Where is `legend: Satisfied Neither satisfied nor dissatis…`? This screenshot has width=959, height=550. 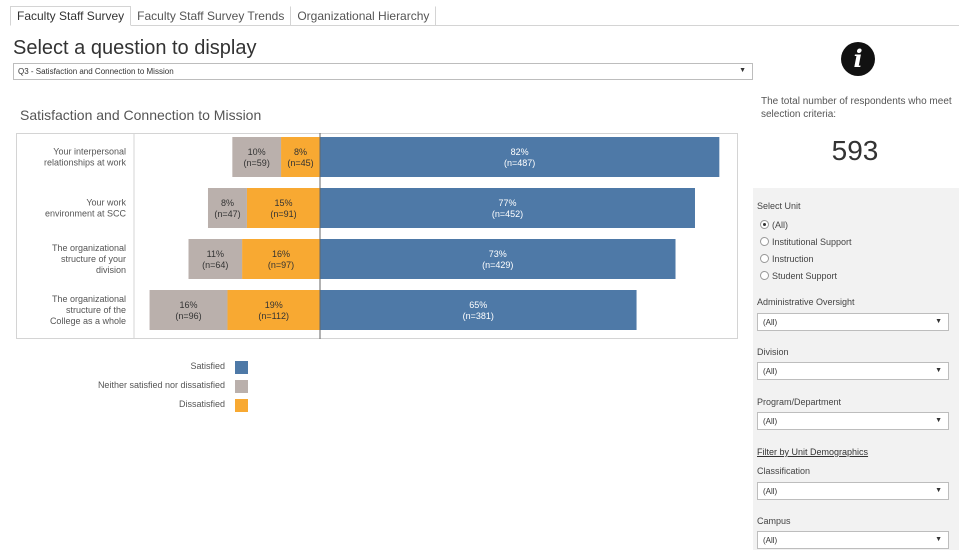
legend: Satisfied Neither satisfied nor dissatis… is located at coordinates (135, 389).